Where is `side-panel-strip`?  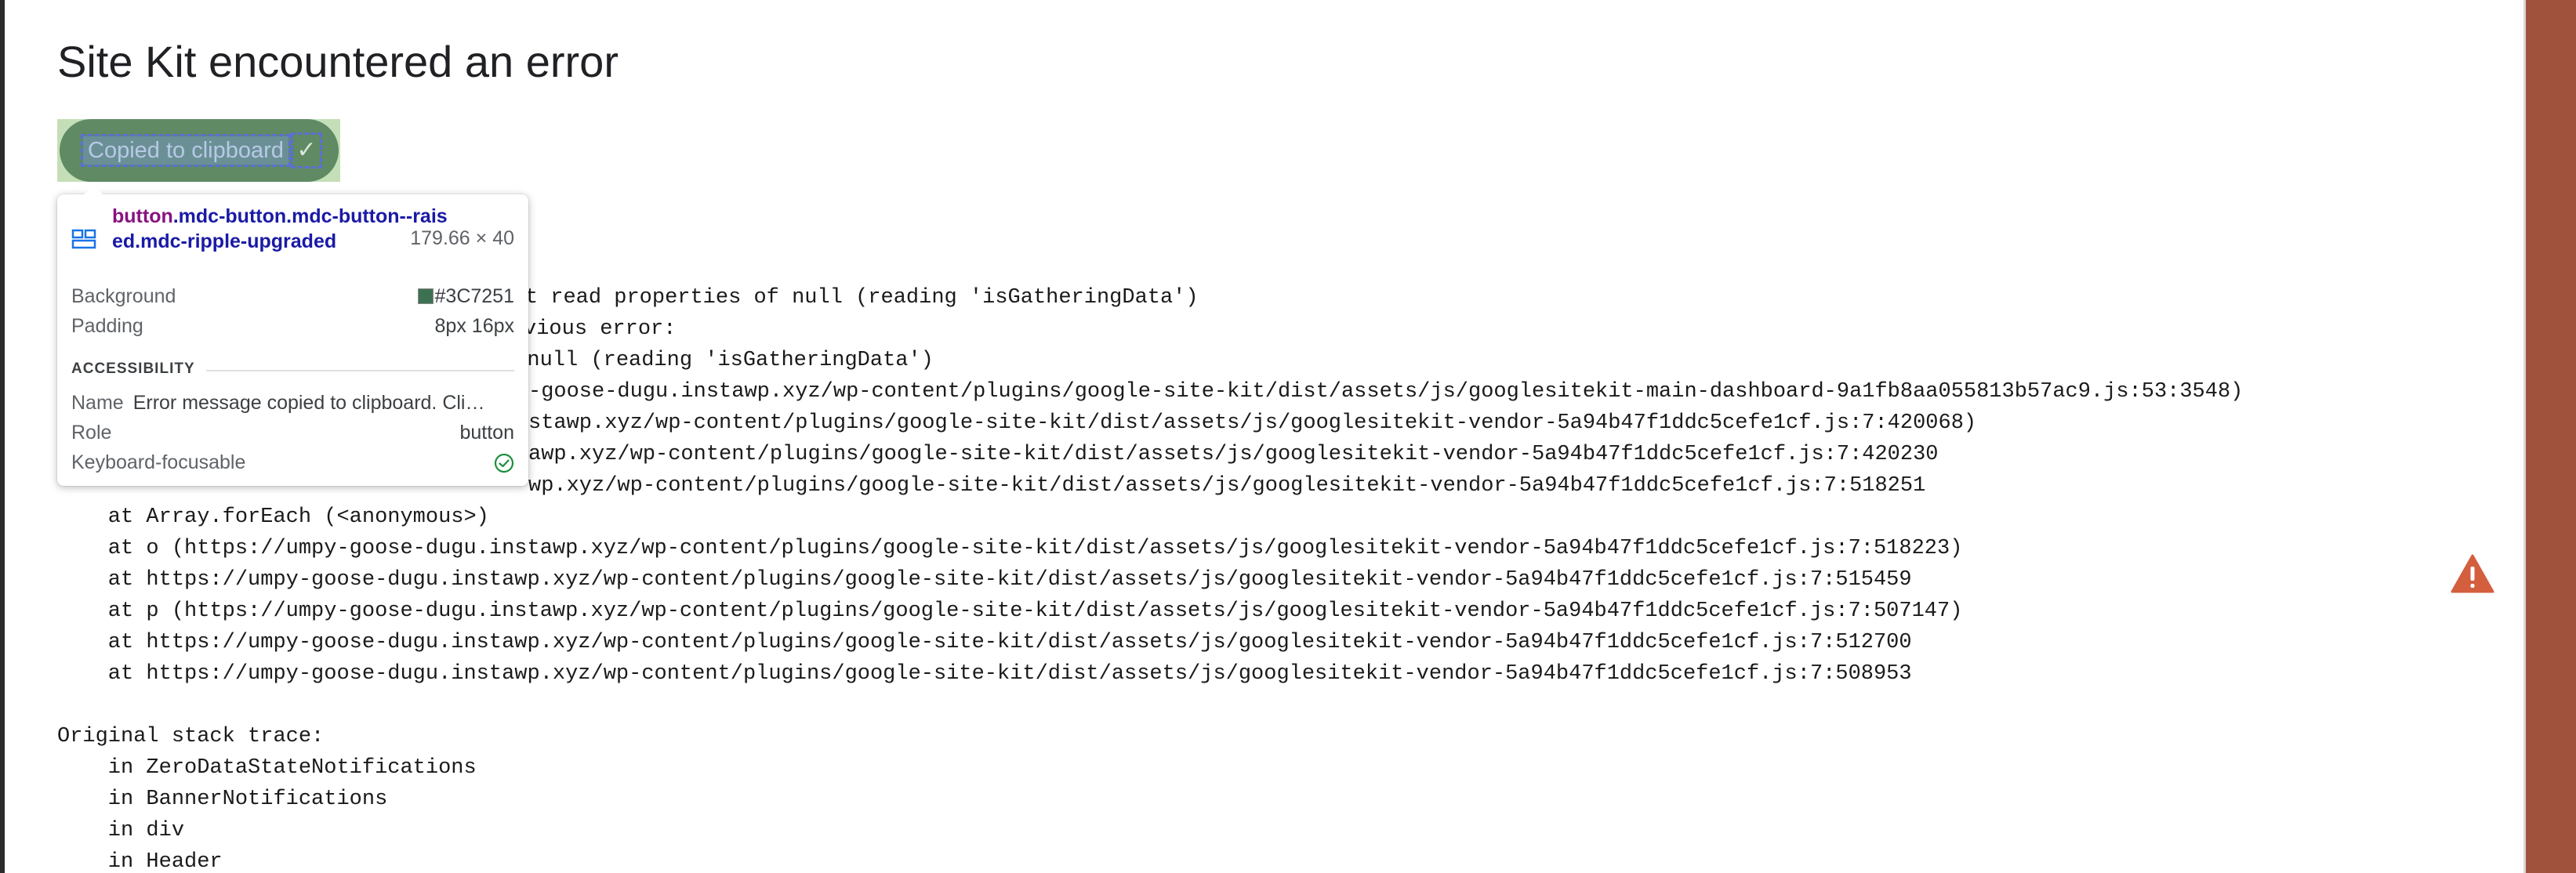 side-panel-strip is located at coordinates (2551, 436).